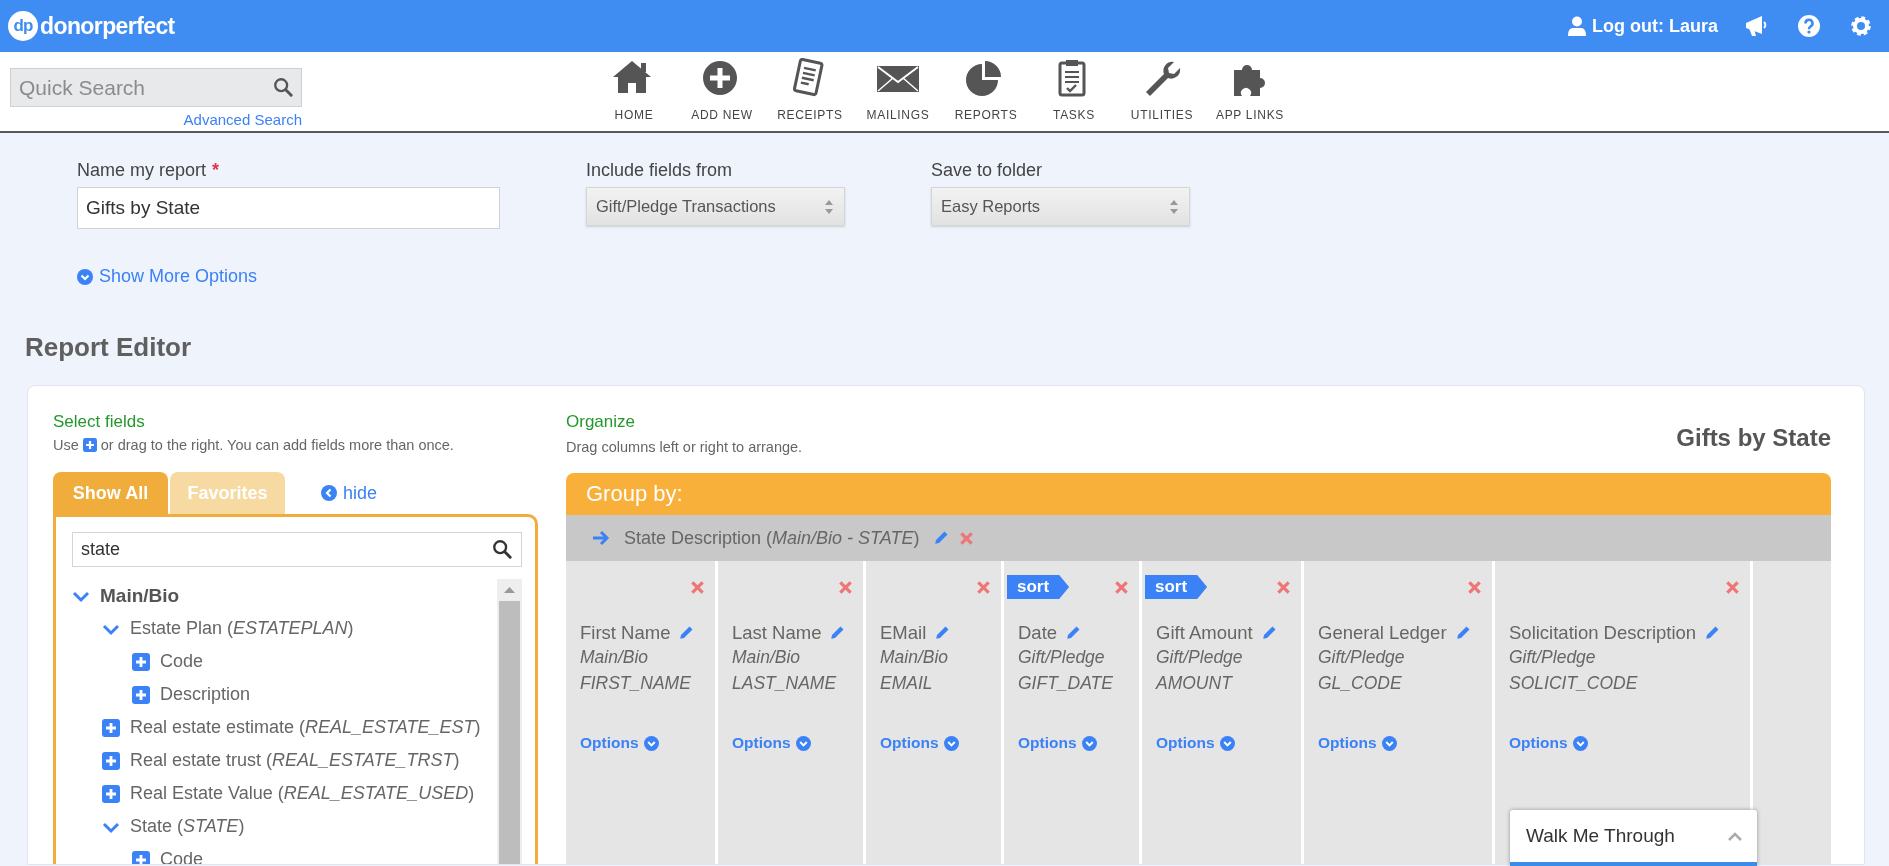 The image size is (1889, 866). I want to click on show-more-options-link: Show More Options, so click(178, 276).